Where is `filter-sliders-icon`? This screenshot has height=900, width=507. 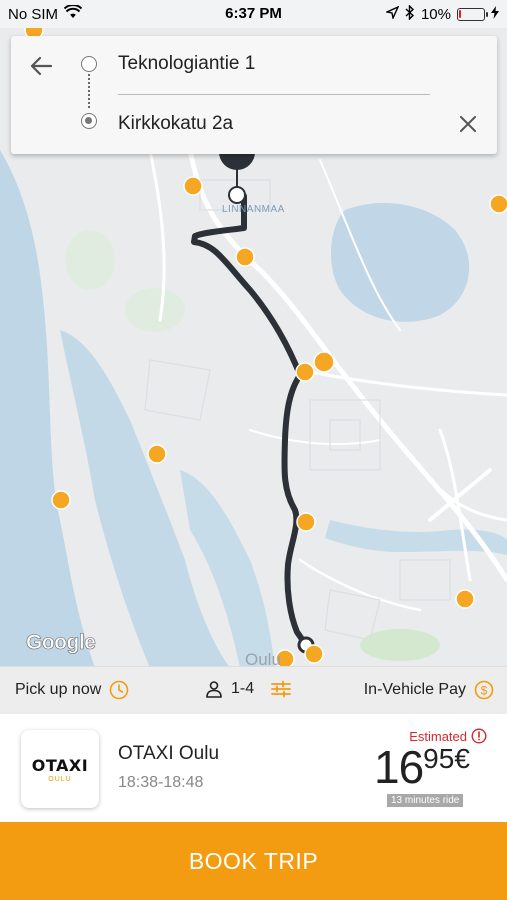 filter-sliders-icon is located at coordinates (281, 689).